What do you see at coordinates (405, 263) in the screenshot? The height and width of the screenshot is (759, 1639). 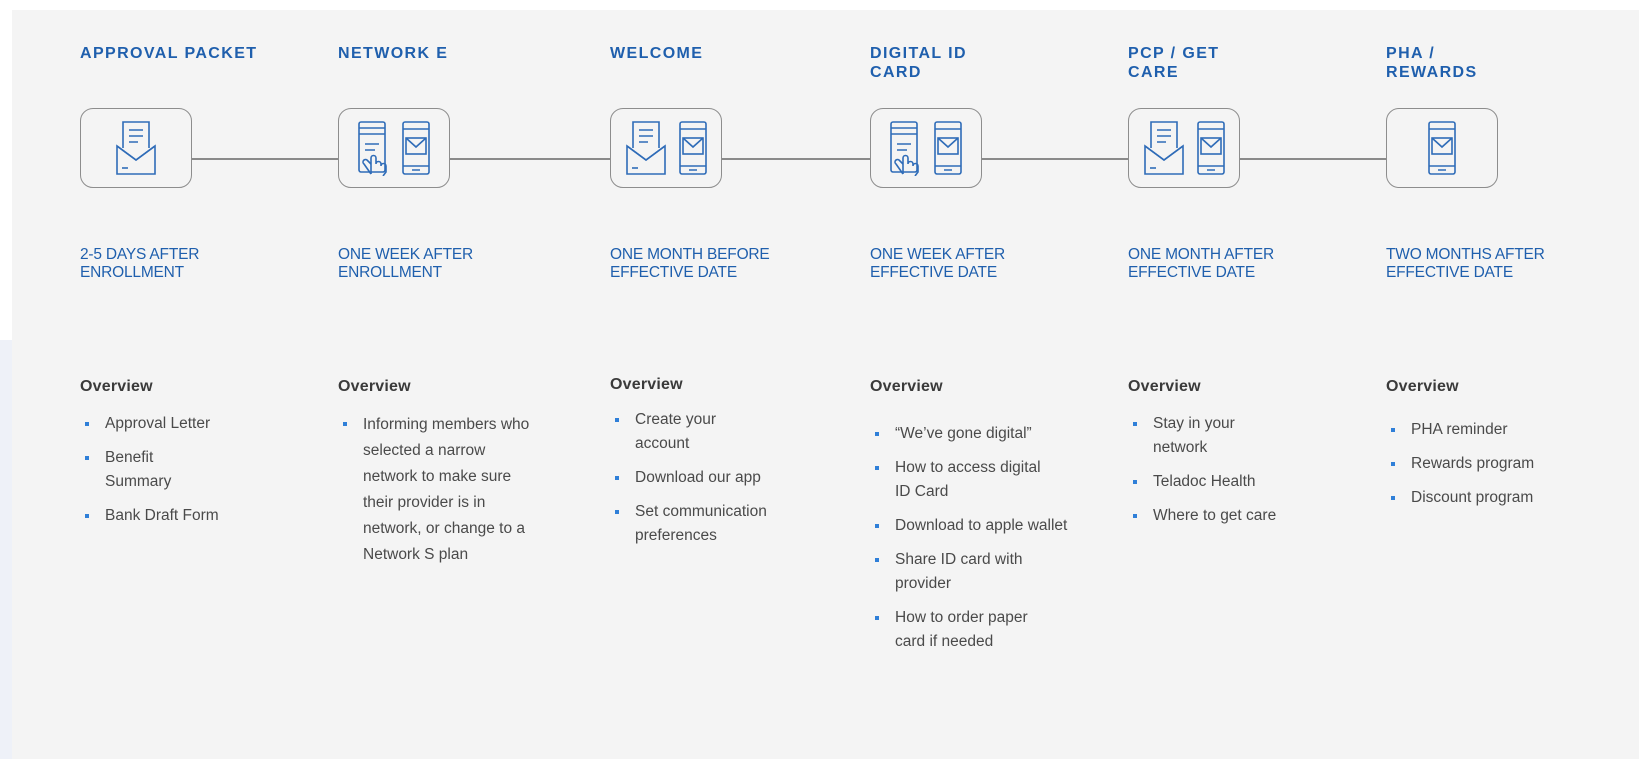 I see `step-timing: ONE WEEK AFTER ENROLLMENT` at bounding box center [405, 263].